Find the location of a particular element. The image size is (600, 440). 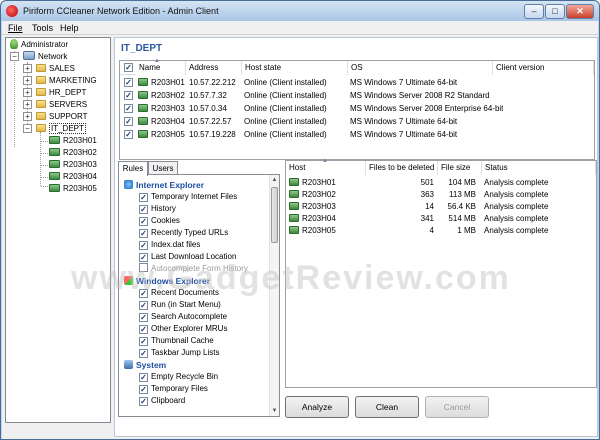

client-address: 10.57.22.212 is located at coordinates (212, 82).